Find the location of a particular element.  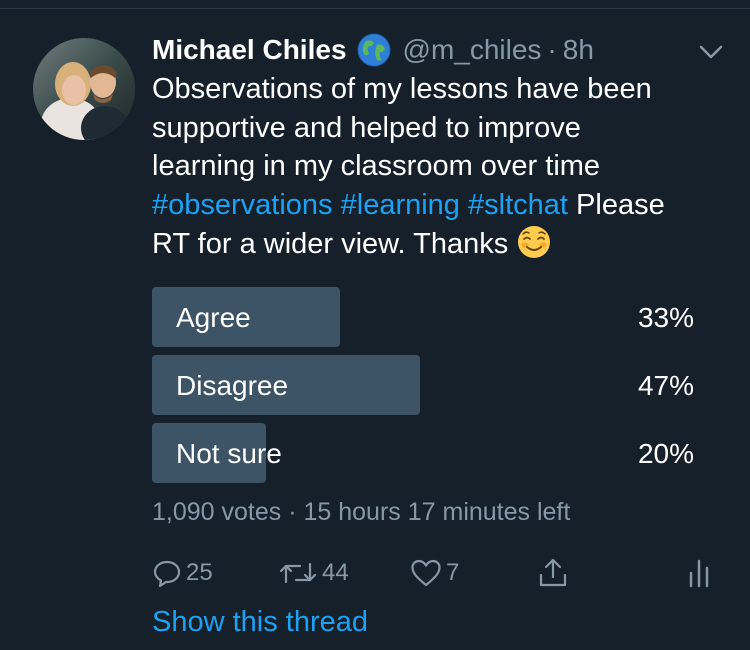

heart-icon is located at coordinates (426, 573).